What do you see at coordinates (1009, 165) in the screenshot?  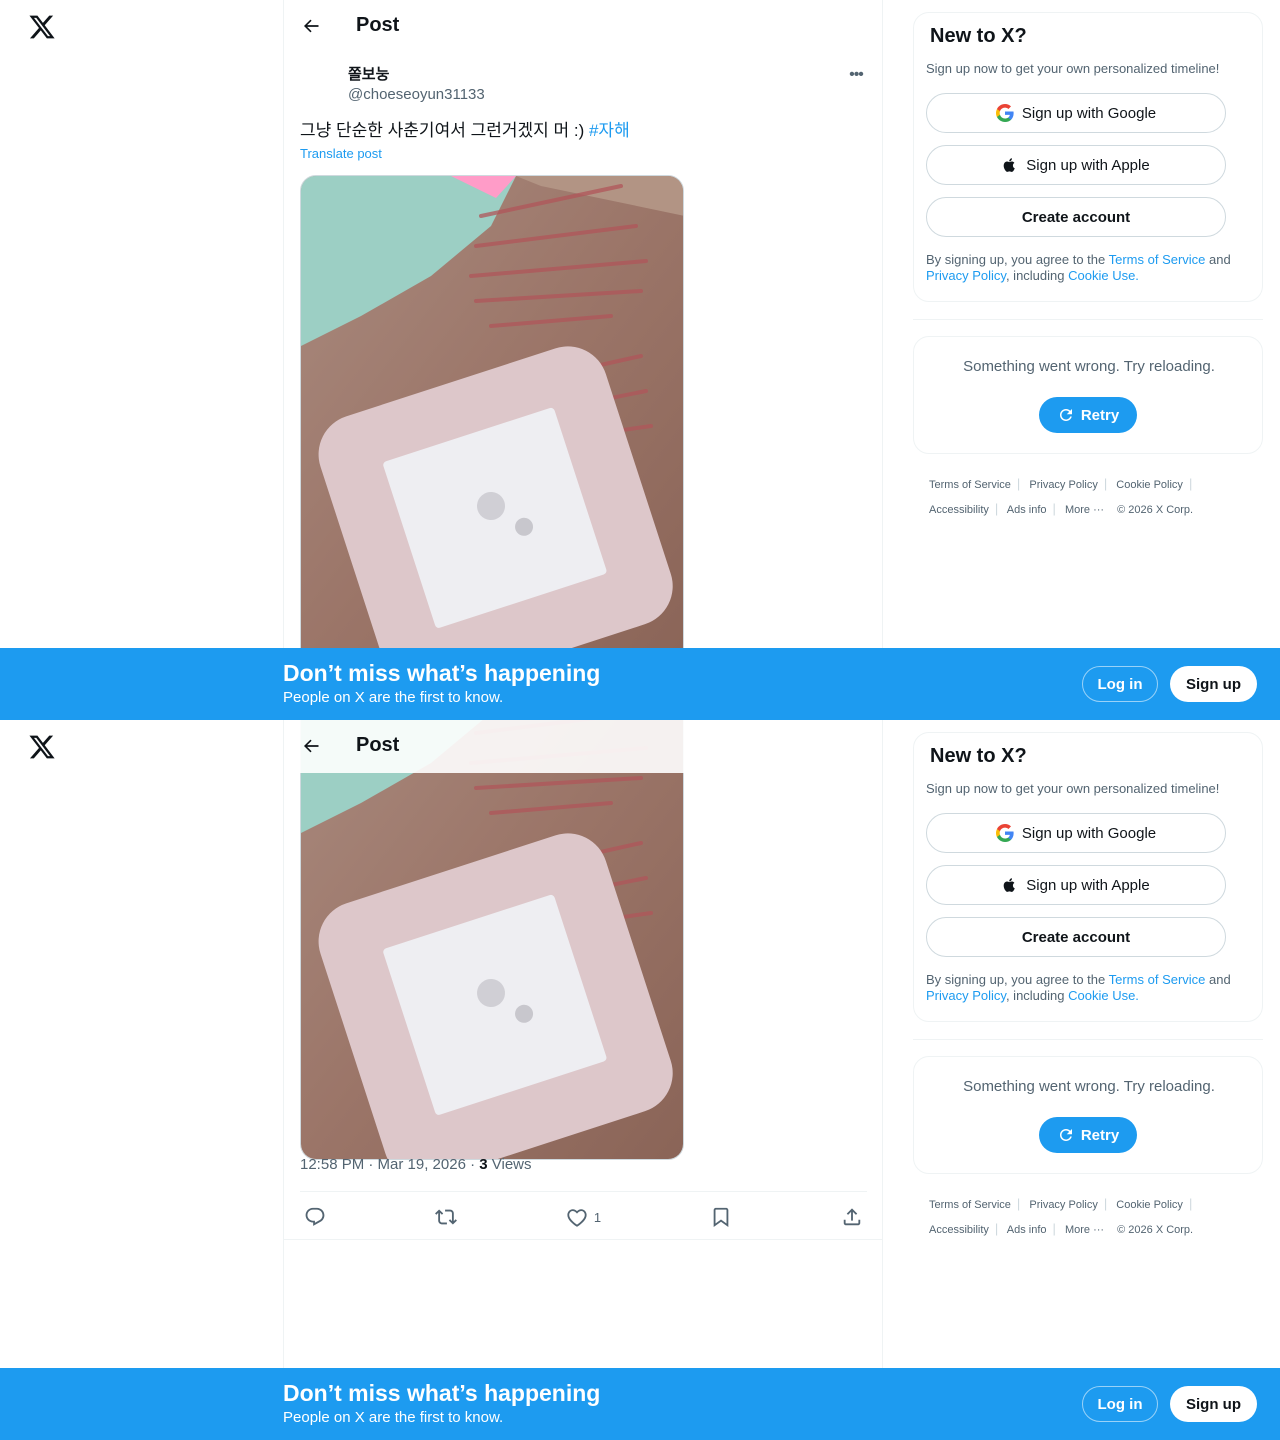 I see `apple-icon` at bounding box center [1009, 165].